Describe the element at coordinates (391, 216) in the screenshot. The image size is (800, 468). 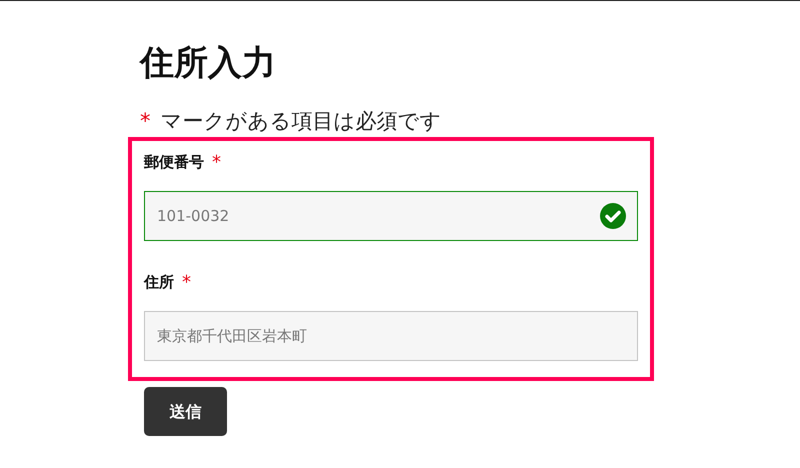
I see `input-field: 101-0032` at that location.